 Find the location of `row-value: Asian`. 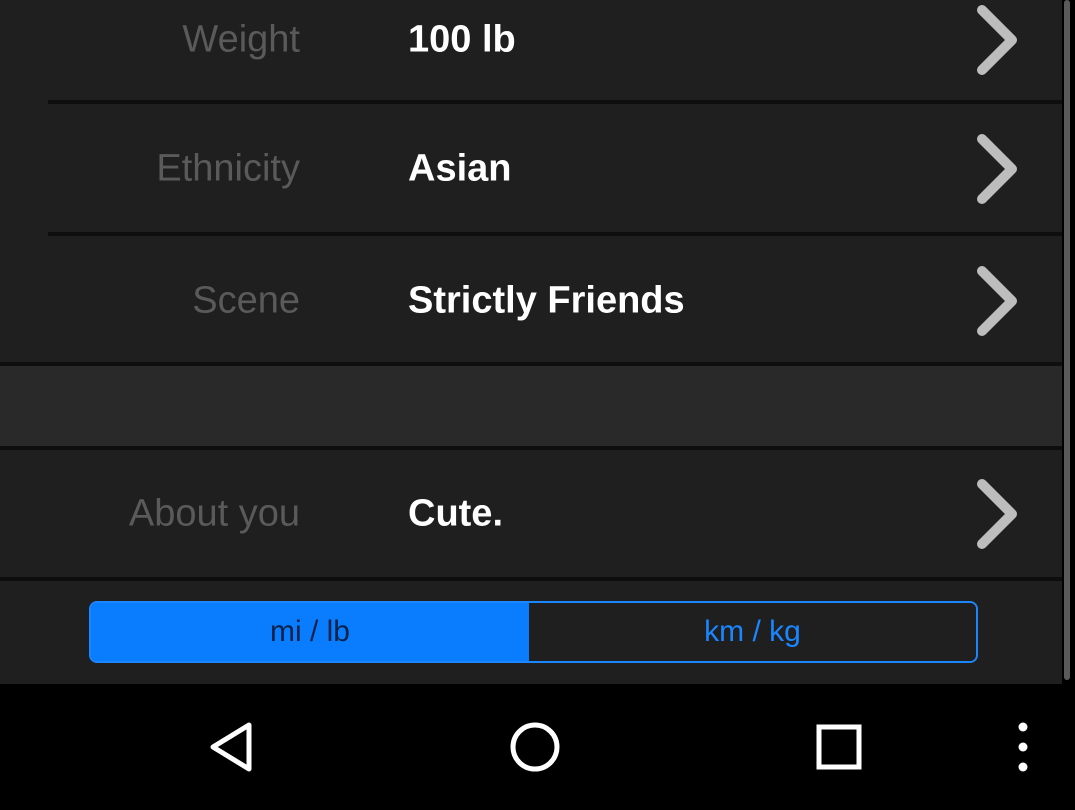

row-value: Asian is located at coordinates (460, 168).